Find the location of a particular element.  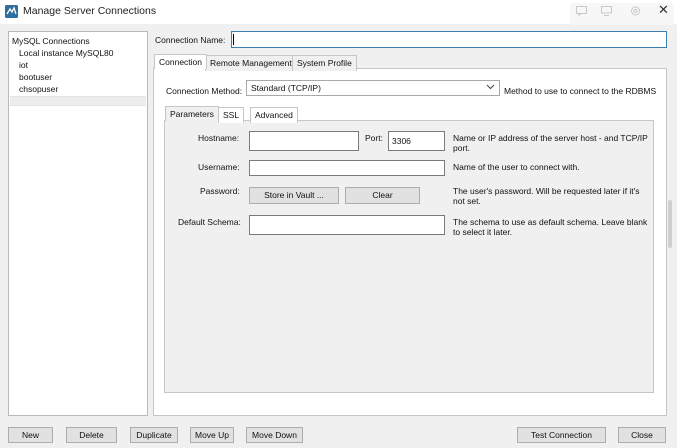

window-title: Manage Server Connections is located at coordinates (90, 11).